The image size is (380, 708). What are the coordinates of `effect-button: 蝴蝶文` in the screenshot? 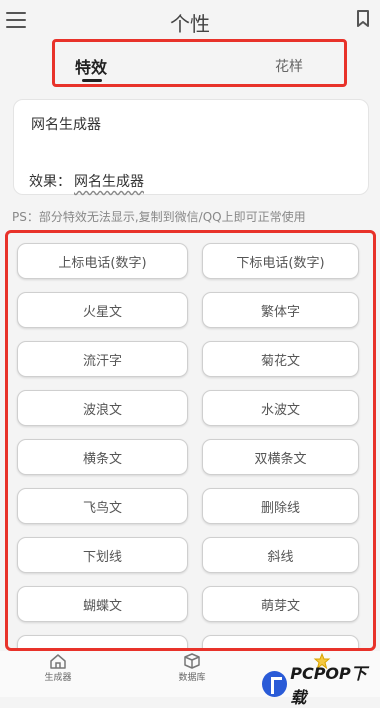 It's located at (102, 604).